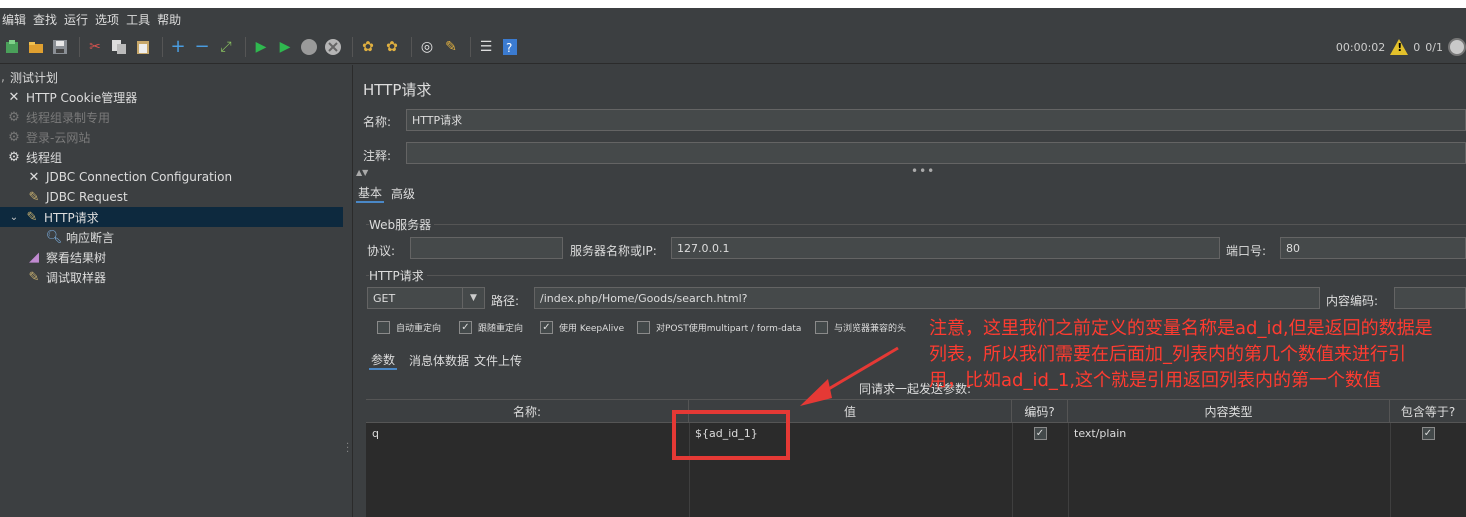  What do you see at coordinates (1155, 380) in the screenshot?
I see `annotation-line-3: 用，比如ad_id_1,这个就是引用返回列表内的第一个数值` at bounding box center [1155, 380].